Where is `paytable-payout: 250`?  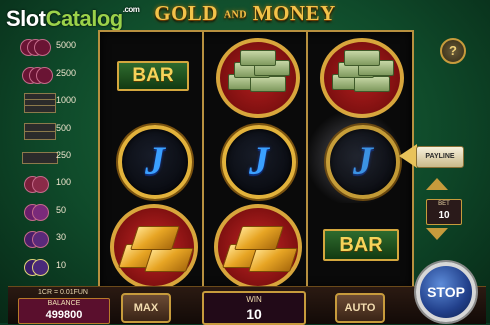 paytable-payout: 250 is located at coordinates (64, 155).